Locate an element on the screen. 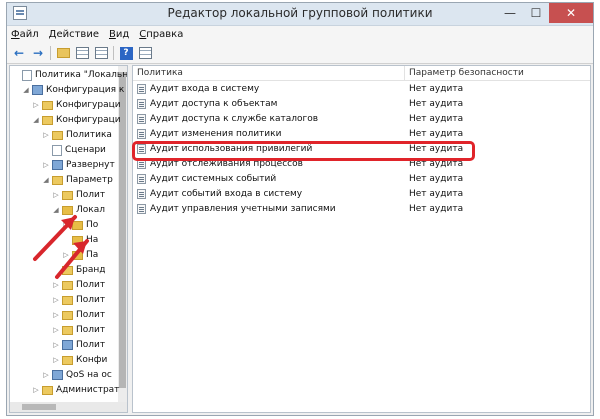 Image resolution: width=600 pixels, height=419 pixels. annotation-arrows is located at coordinates (61, 247).